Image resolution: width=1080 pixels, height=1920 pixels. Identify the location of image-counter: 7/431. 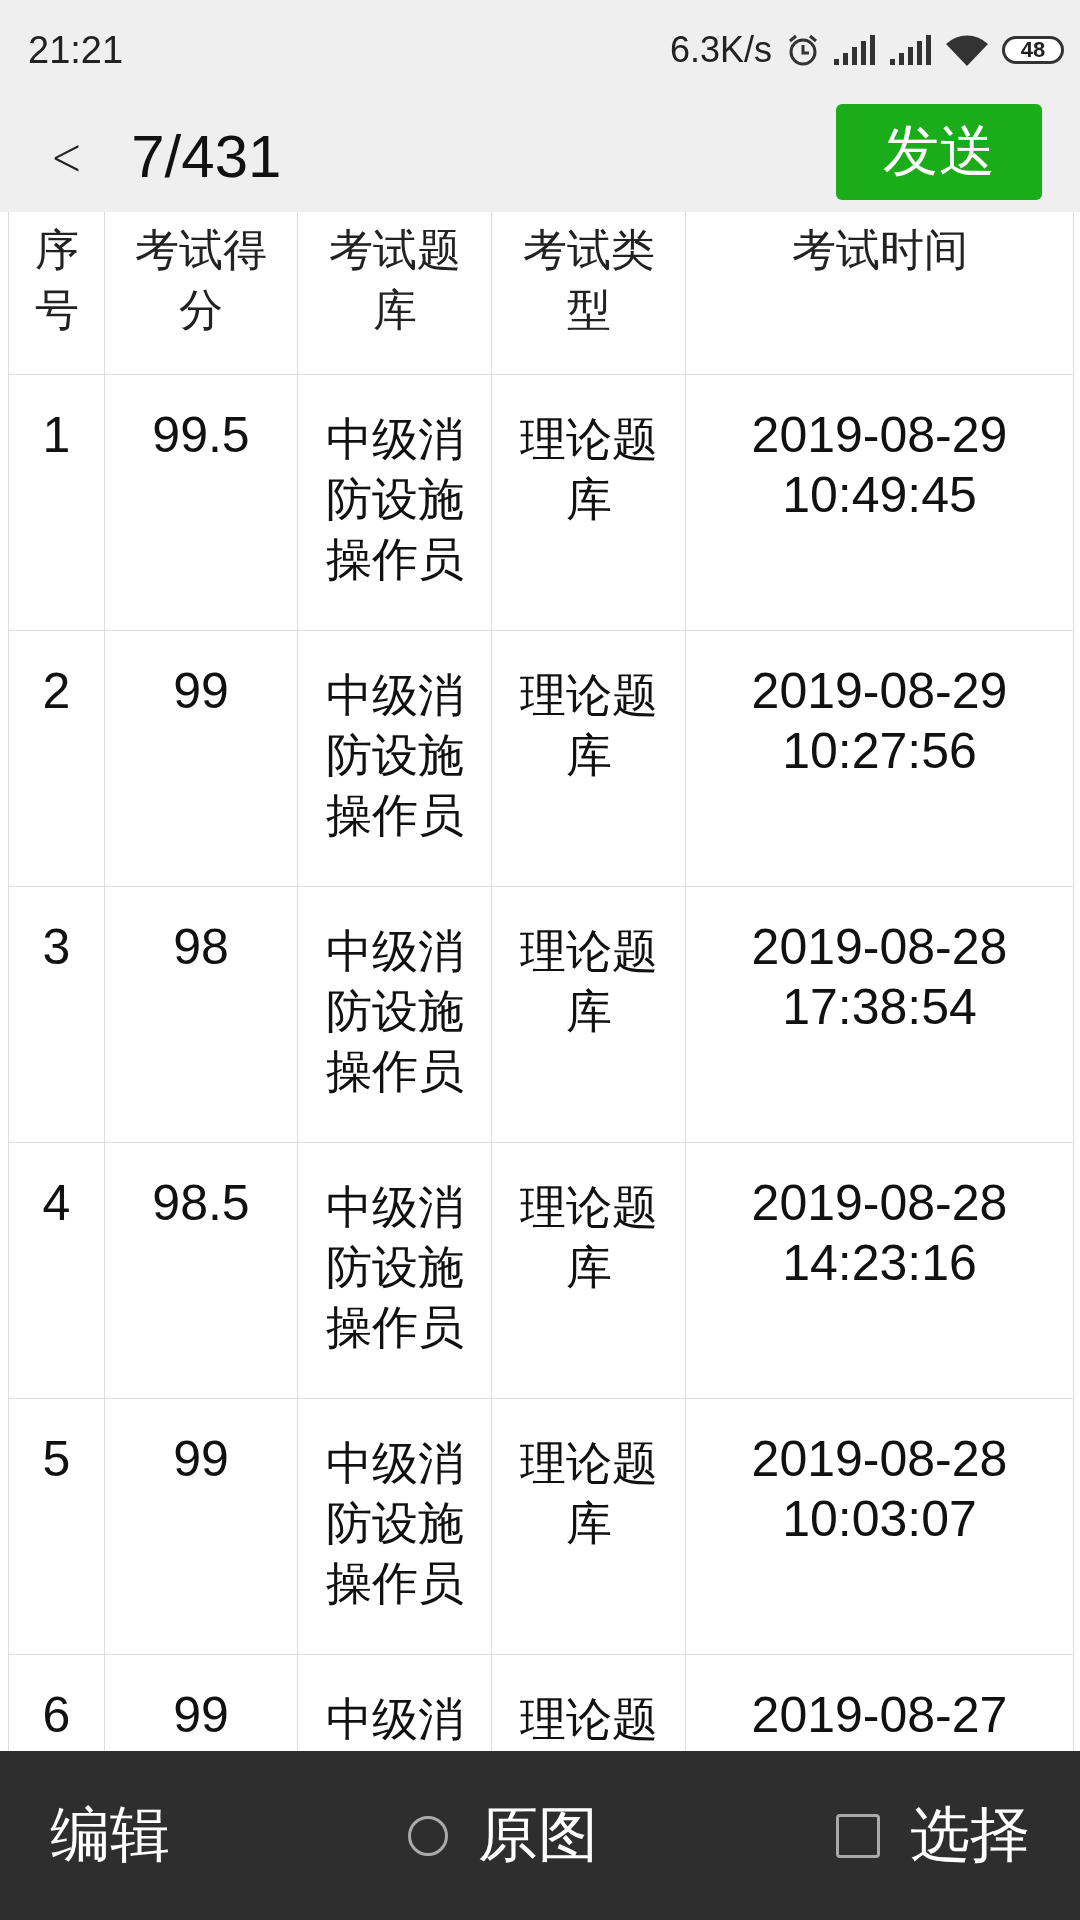
(207, 156).